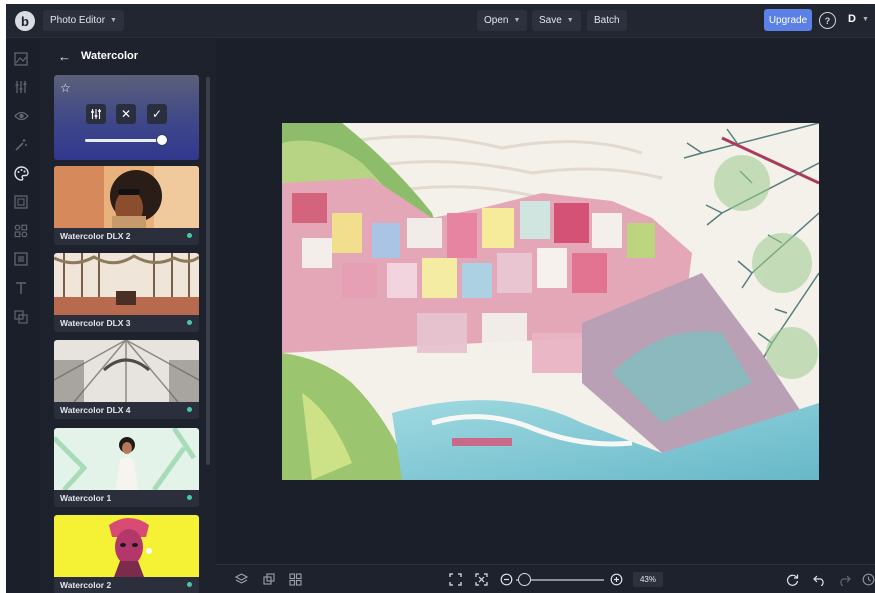 The height and width of the screenshot is (593, 875). What do you see at coordinates (481, 579) in the screenshot?
I see `actual-size-icon` at bounding box center [481, 579].